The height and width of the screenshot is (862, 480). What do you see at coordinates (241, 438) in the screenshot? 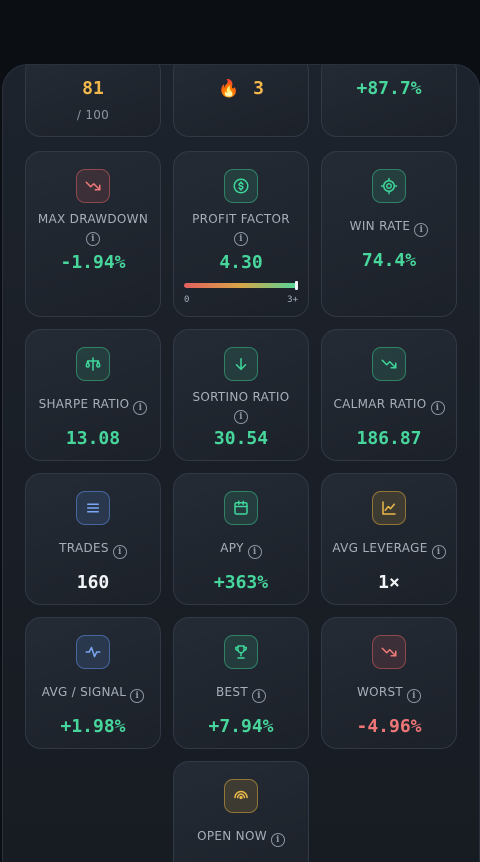
I see `card-value: 30.54` at bounding box center [241, 438].